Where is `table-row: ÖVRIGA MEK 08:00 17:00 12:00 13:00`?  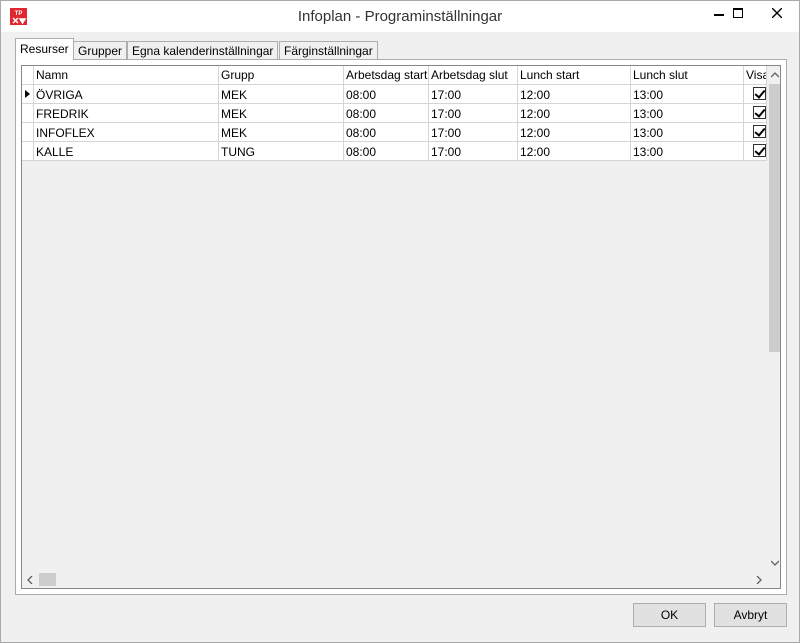 table-row: ÖVRIGA MEK 08:00 17:00 12:00 13:00 is located at coordinates (394, 94).